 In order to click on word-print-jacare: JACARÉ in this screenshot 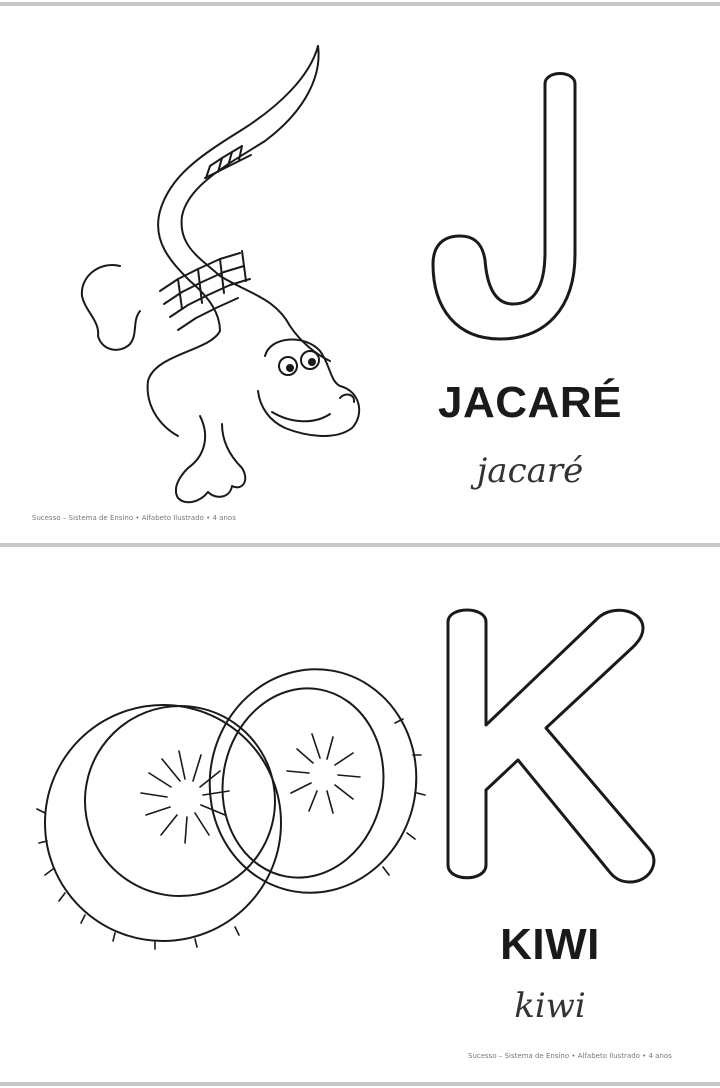, I will do `click(530, 402)`.